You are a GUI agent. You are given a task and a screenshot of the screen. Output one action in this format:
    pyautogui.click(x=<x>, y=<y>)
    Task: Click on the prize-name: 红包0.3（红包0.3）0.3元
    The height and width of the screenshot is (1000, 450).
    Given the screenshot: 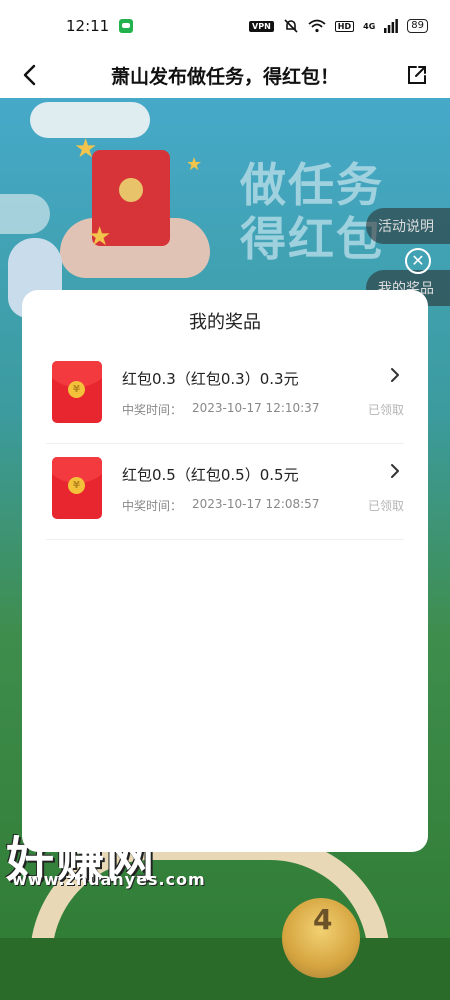 What is the action you would take?
    pyautogui.click(x=210, y=379)
    